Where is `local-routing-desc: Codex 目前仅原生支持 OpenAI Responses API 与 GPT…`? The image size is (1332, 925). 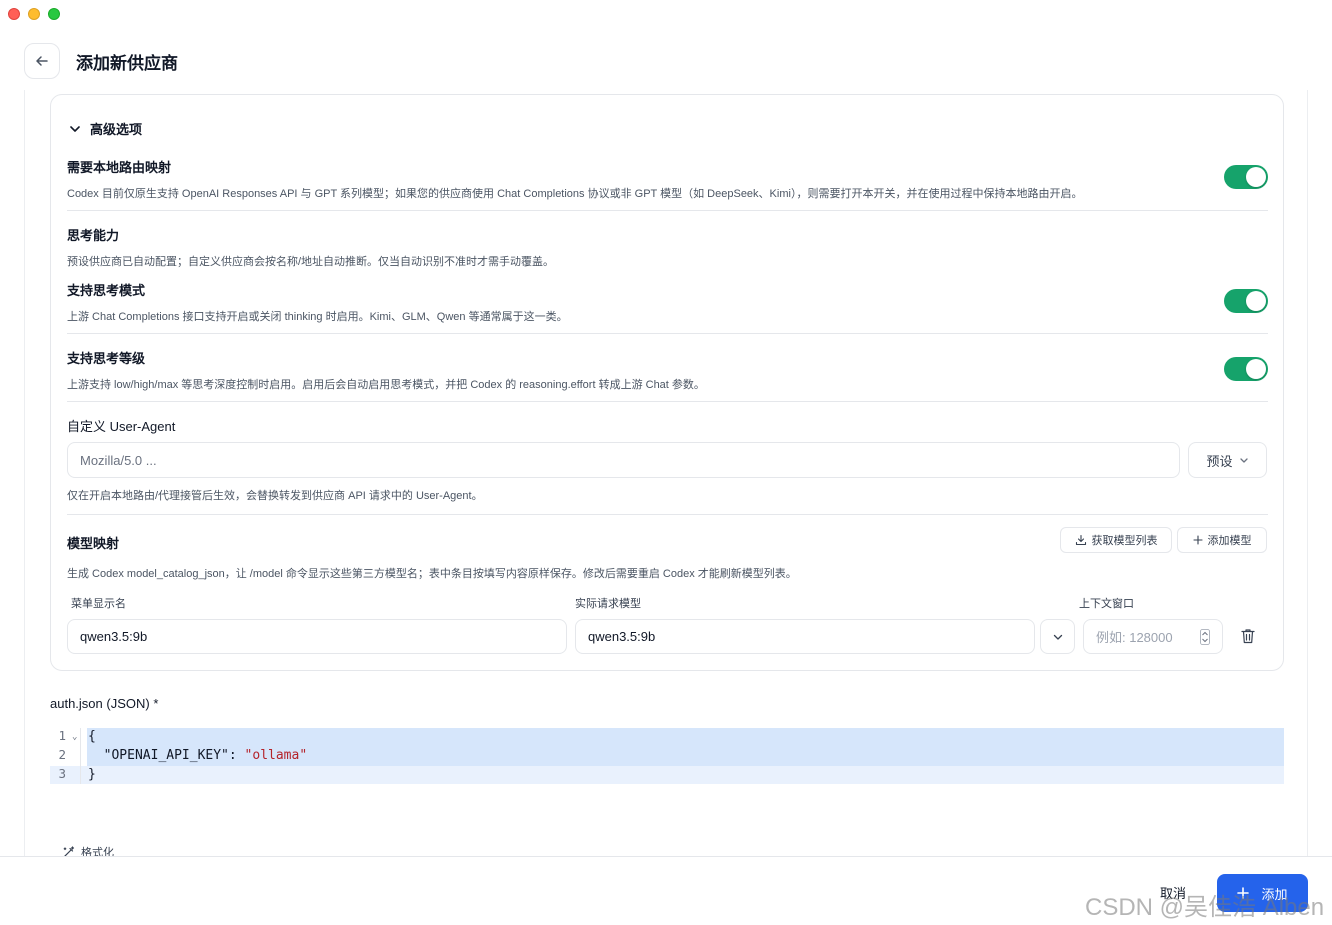 local-routing-desc: Codex 目前仅原生支持 OpenAI Responses API 与 GPT… is located at coordinates (575, 194).